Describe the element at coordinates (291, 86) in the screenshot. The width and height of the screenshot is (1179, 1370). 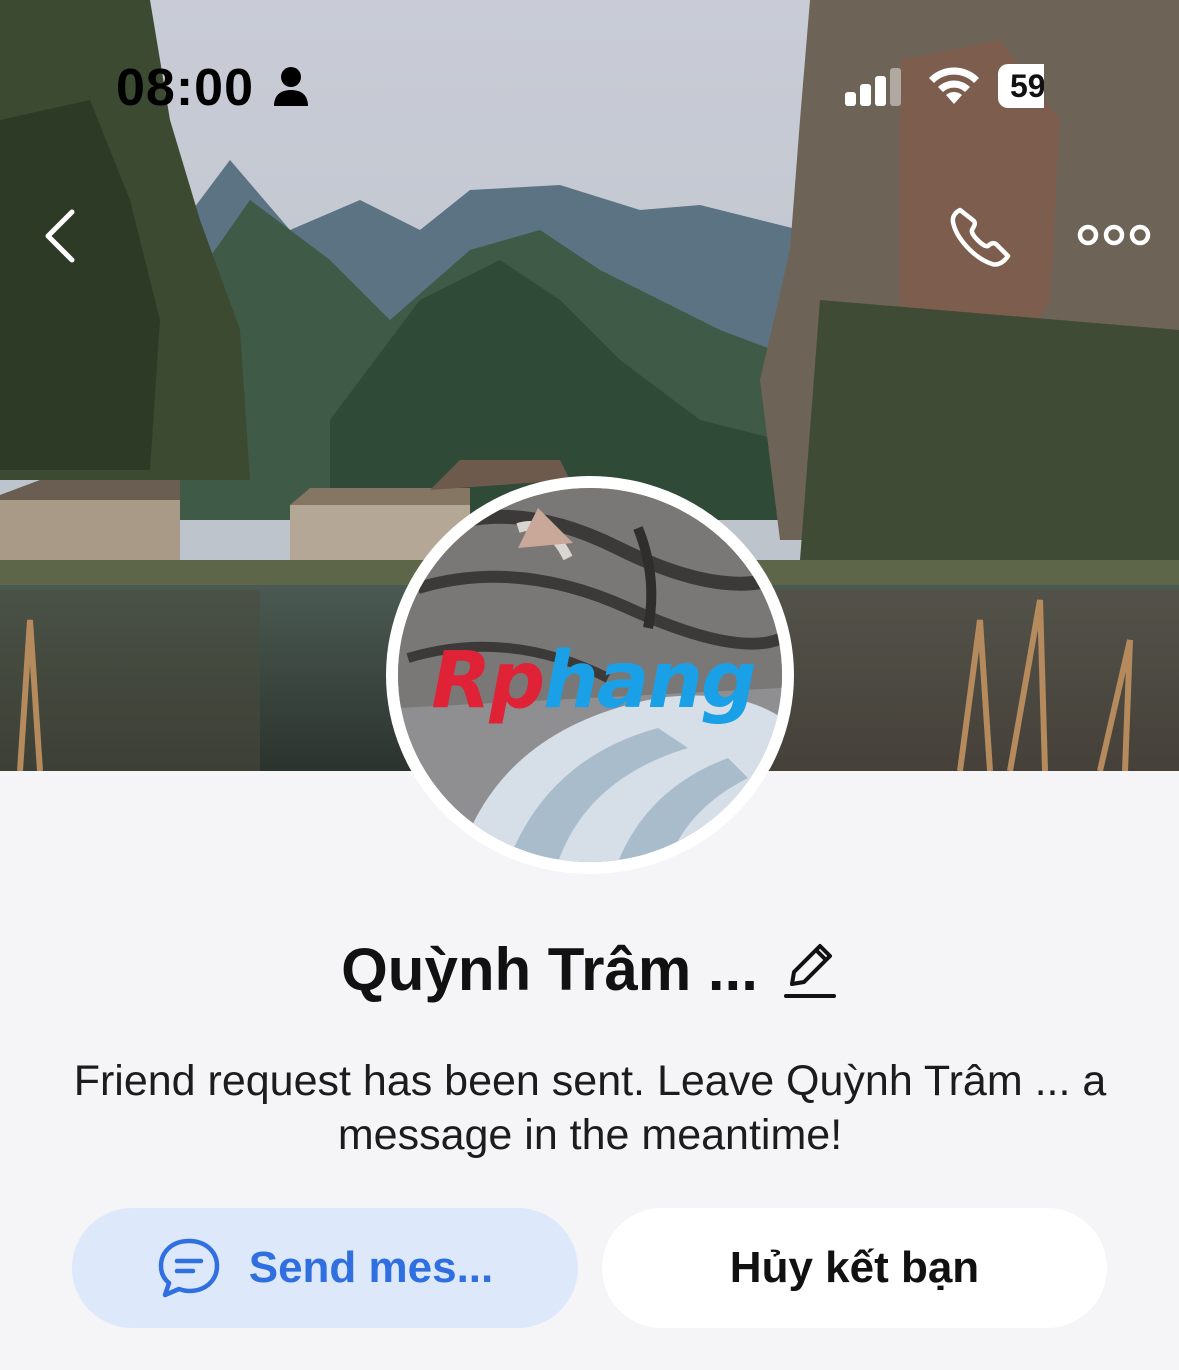
I see `person-icon` at that location.